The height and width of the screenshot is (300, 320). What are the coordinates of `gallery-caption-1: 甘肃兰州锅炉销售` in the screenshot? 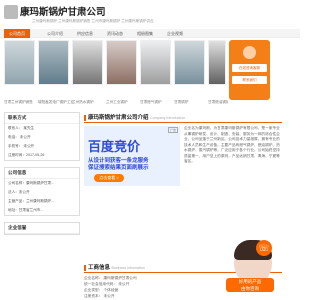 It's located at (22, 102).